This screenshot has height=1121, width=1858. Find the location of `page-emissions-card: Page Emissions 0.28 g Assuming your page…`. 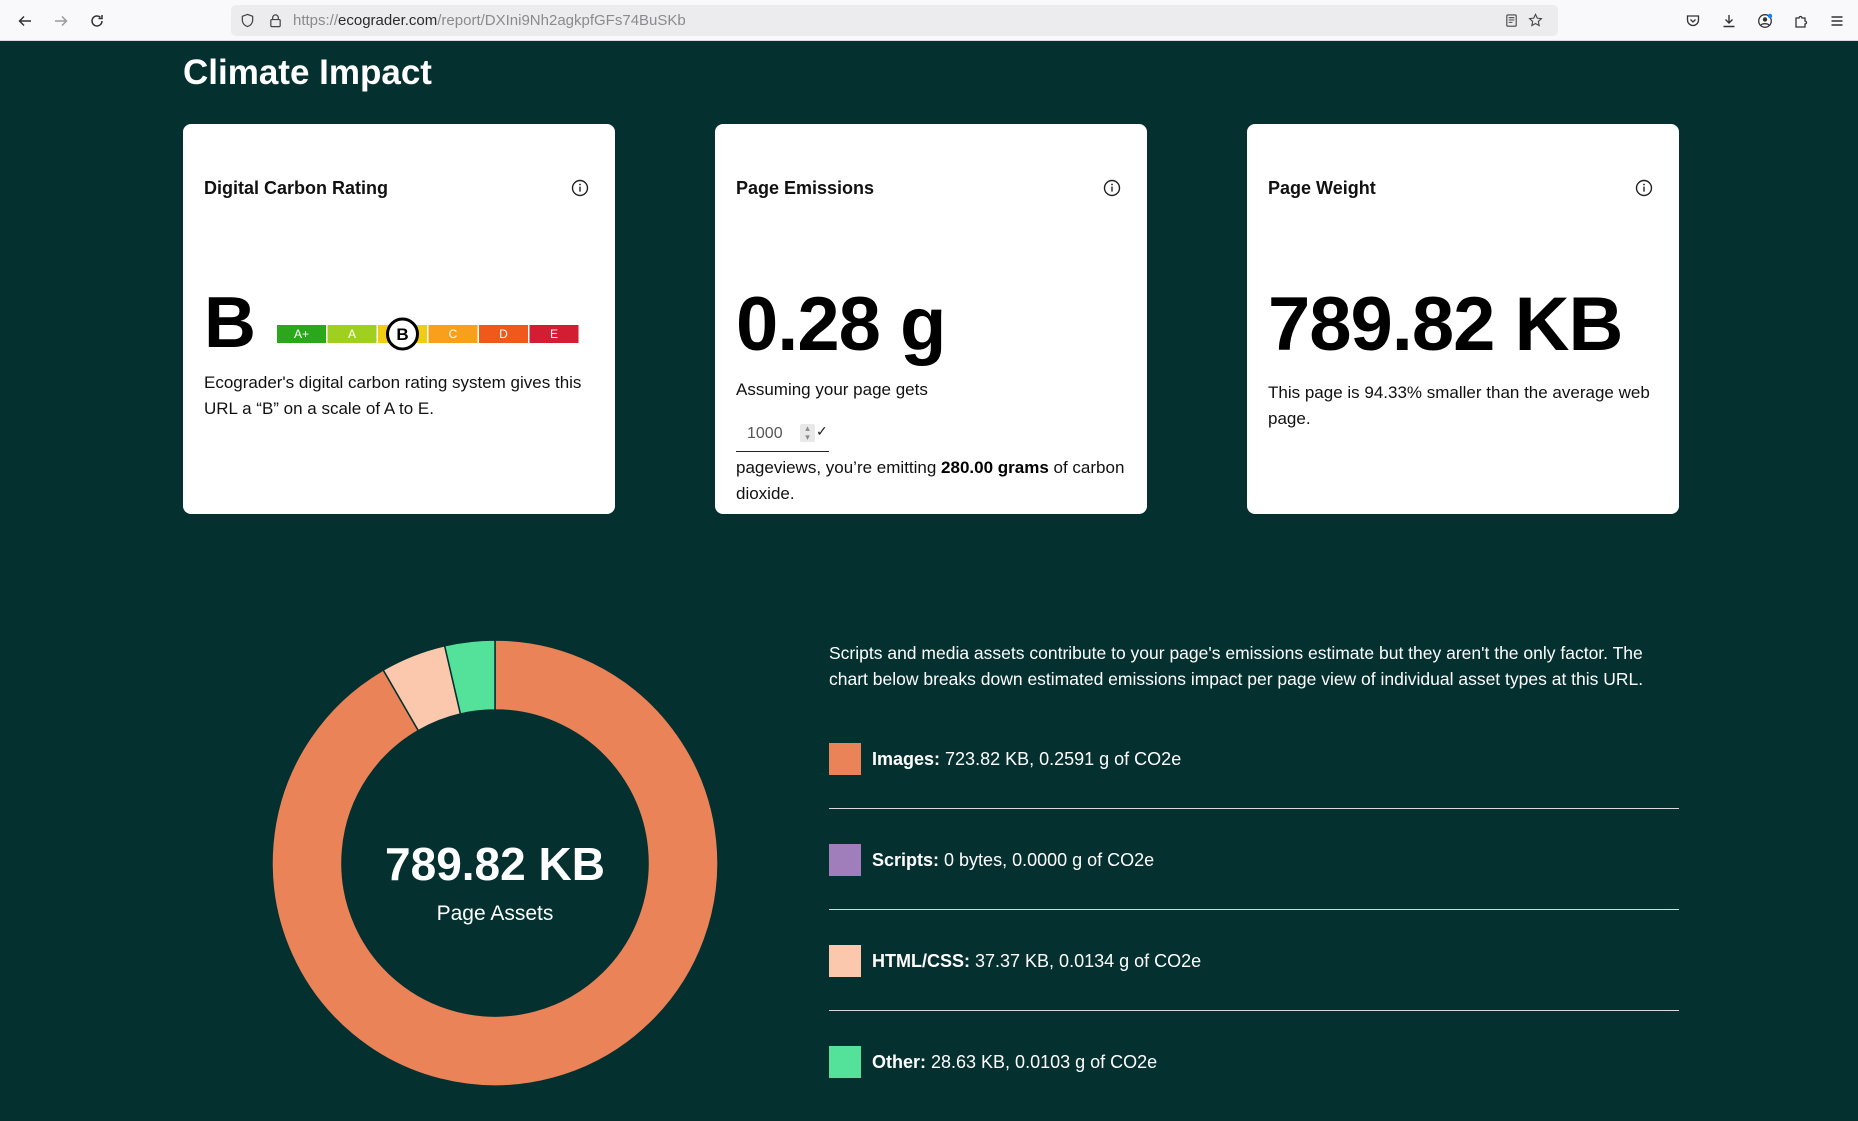

page-emissions-card: Page Emissions 0.28 g Assuming your page… is located at coordinates (931, 319).